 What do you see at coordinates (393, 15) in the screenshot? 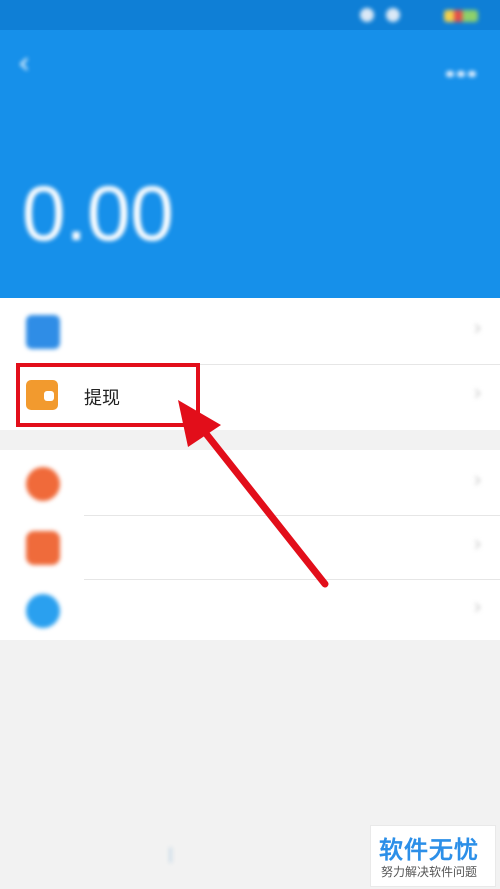
I see `wifi-icon` at bounding box center [393, 15].